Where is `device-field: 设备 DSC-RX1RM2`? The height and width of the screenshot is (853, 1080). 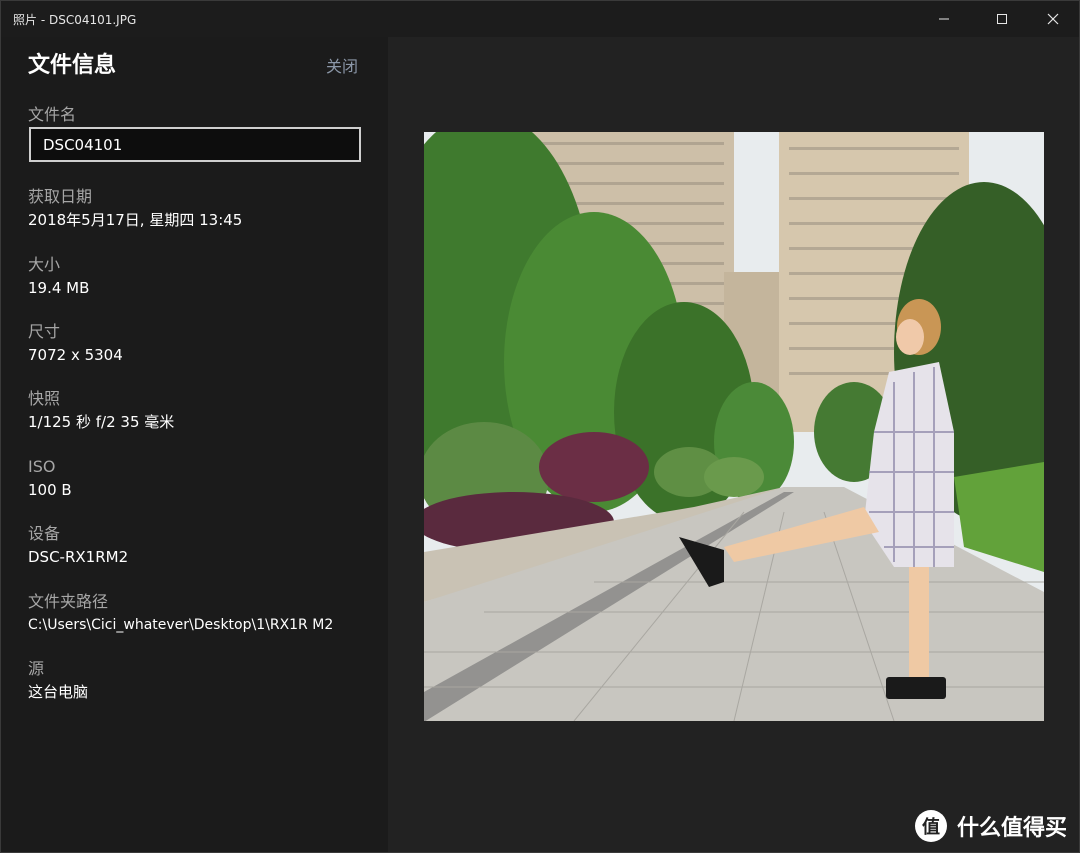 device-field: 设备 DSC-RX1RM2 is located at coordinates (78, 545).